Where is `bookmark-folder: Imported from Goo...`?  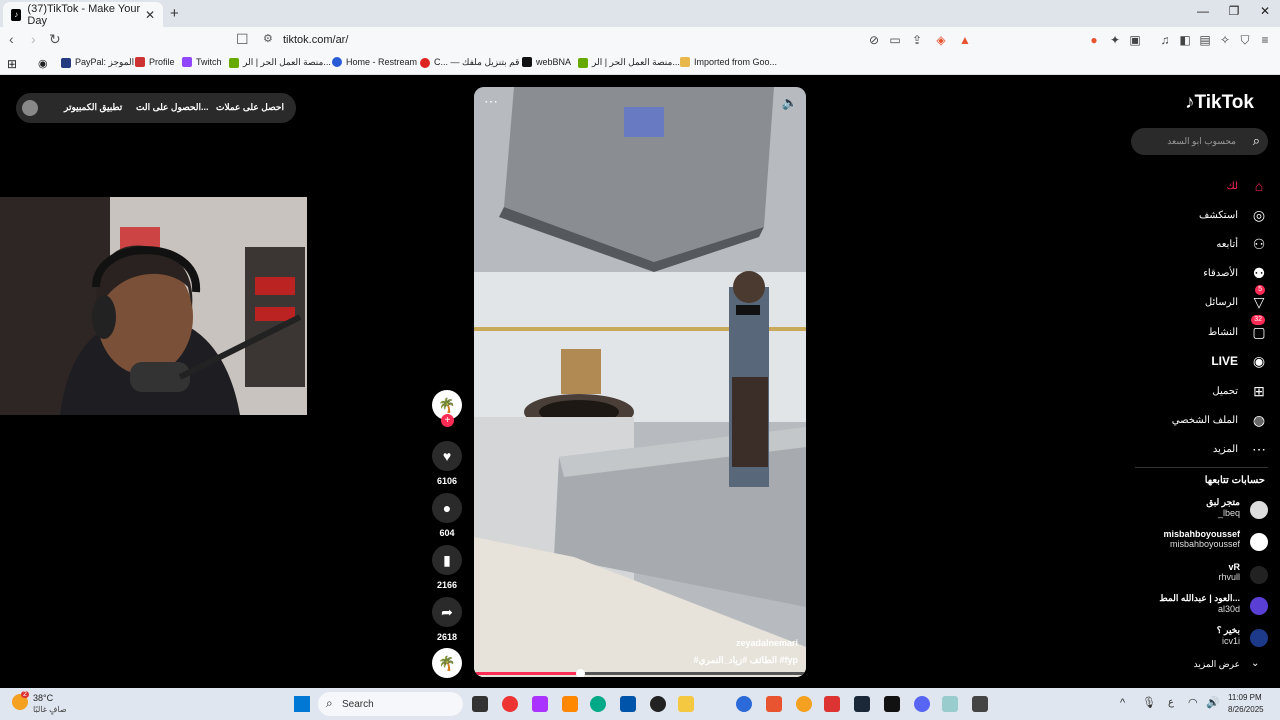
bookmark-folder: Imported from Goo... is located at coordinates (728, 62).